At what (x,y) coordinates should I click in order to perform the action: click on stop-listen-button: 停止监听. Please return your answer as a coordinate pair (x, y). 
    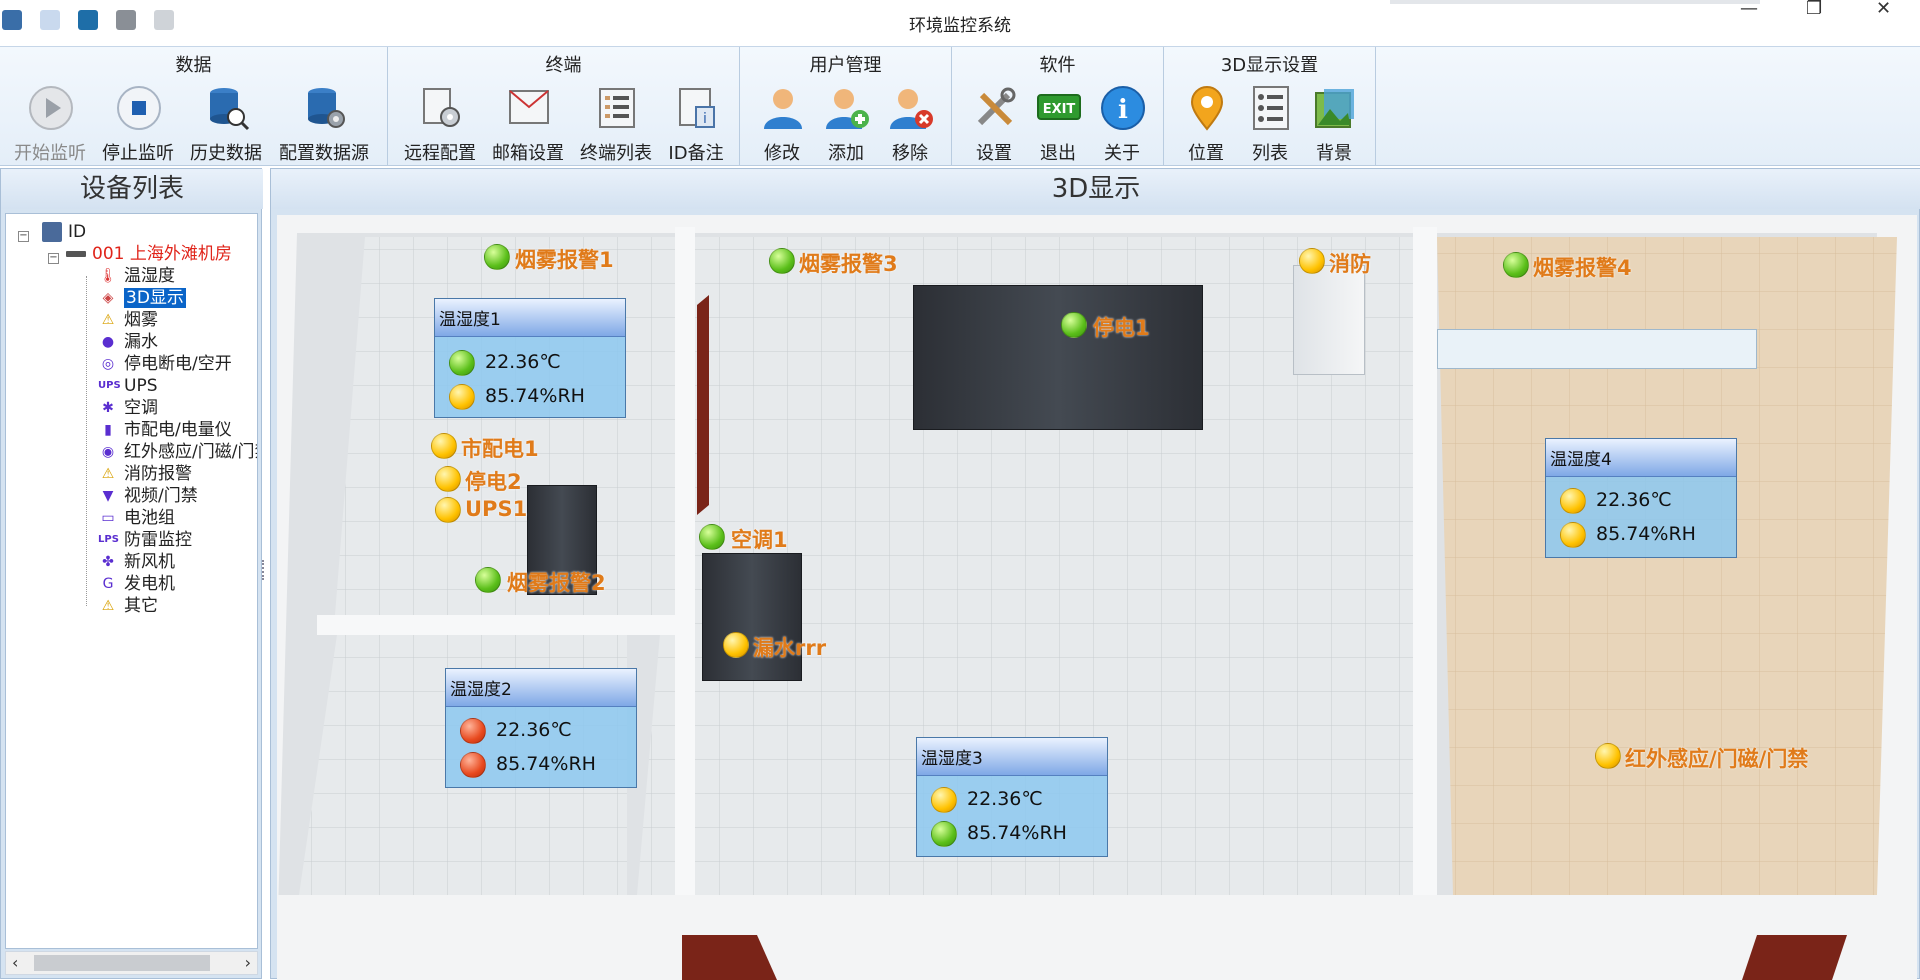
    Looking at the image, I should click on (138, 124).